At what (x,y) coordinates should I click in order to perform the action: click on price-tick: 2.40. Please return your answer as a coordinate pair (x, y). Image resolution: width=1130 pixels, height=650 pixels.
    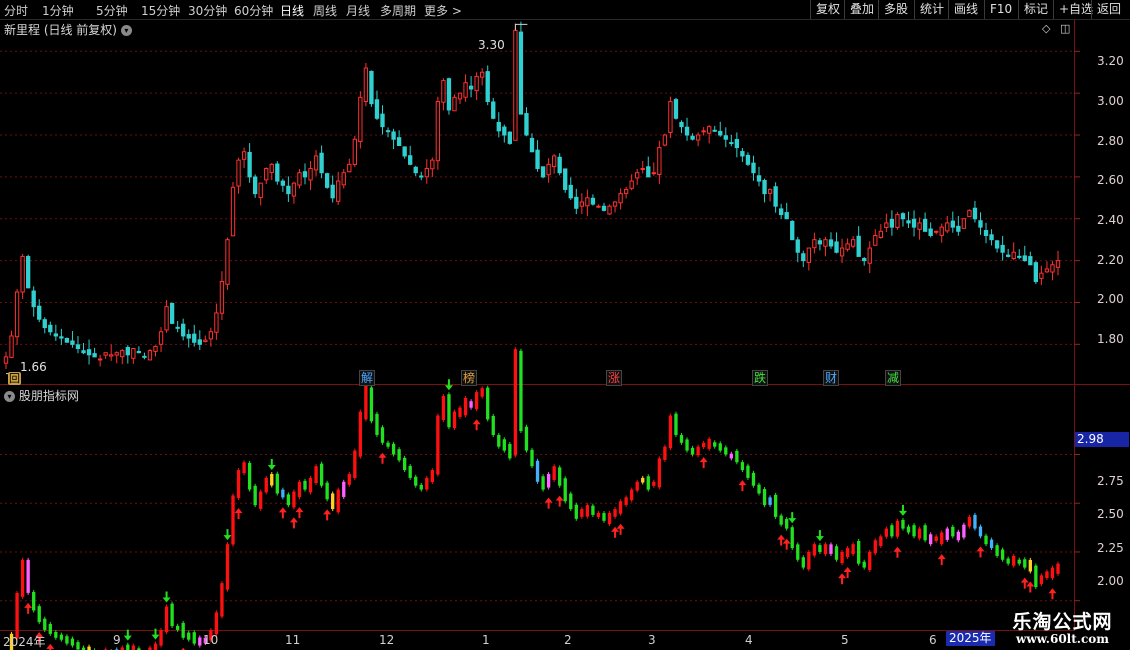
    Looking at the image, I should click on (1110, 220).